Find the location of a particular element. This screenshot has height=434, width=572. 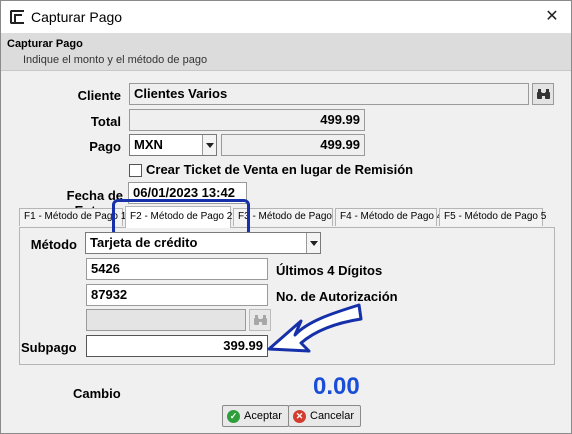

metodo-value: Tarjeta de crédito is located at coordinates (144, 242).